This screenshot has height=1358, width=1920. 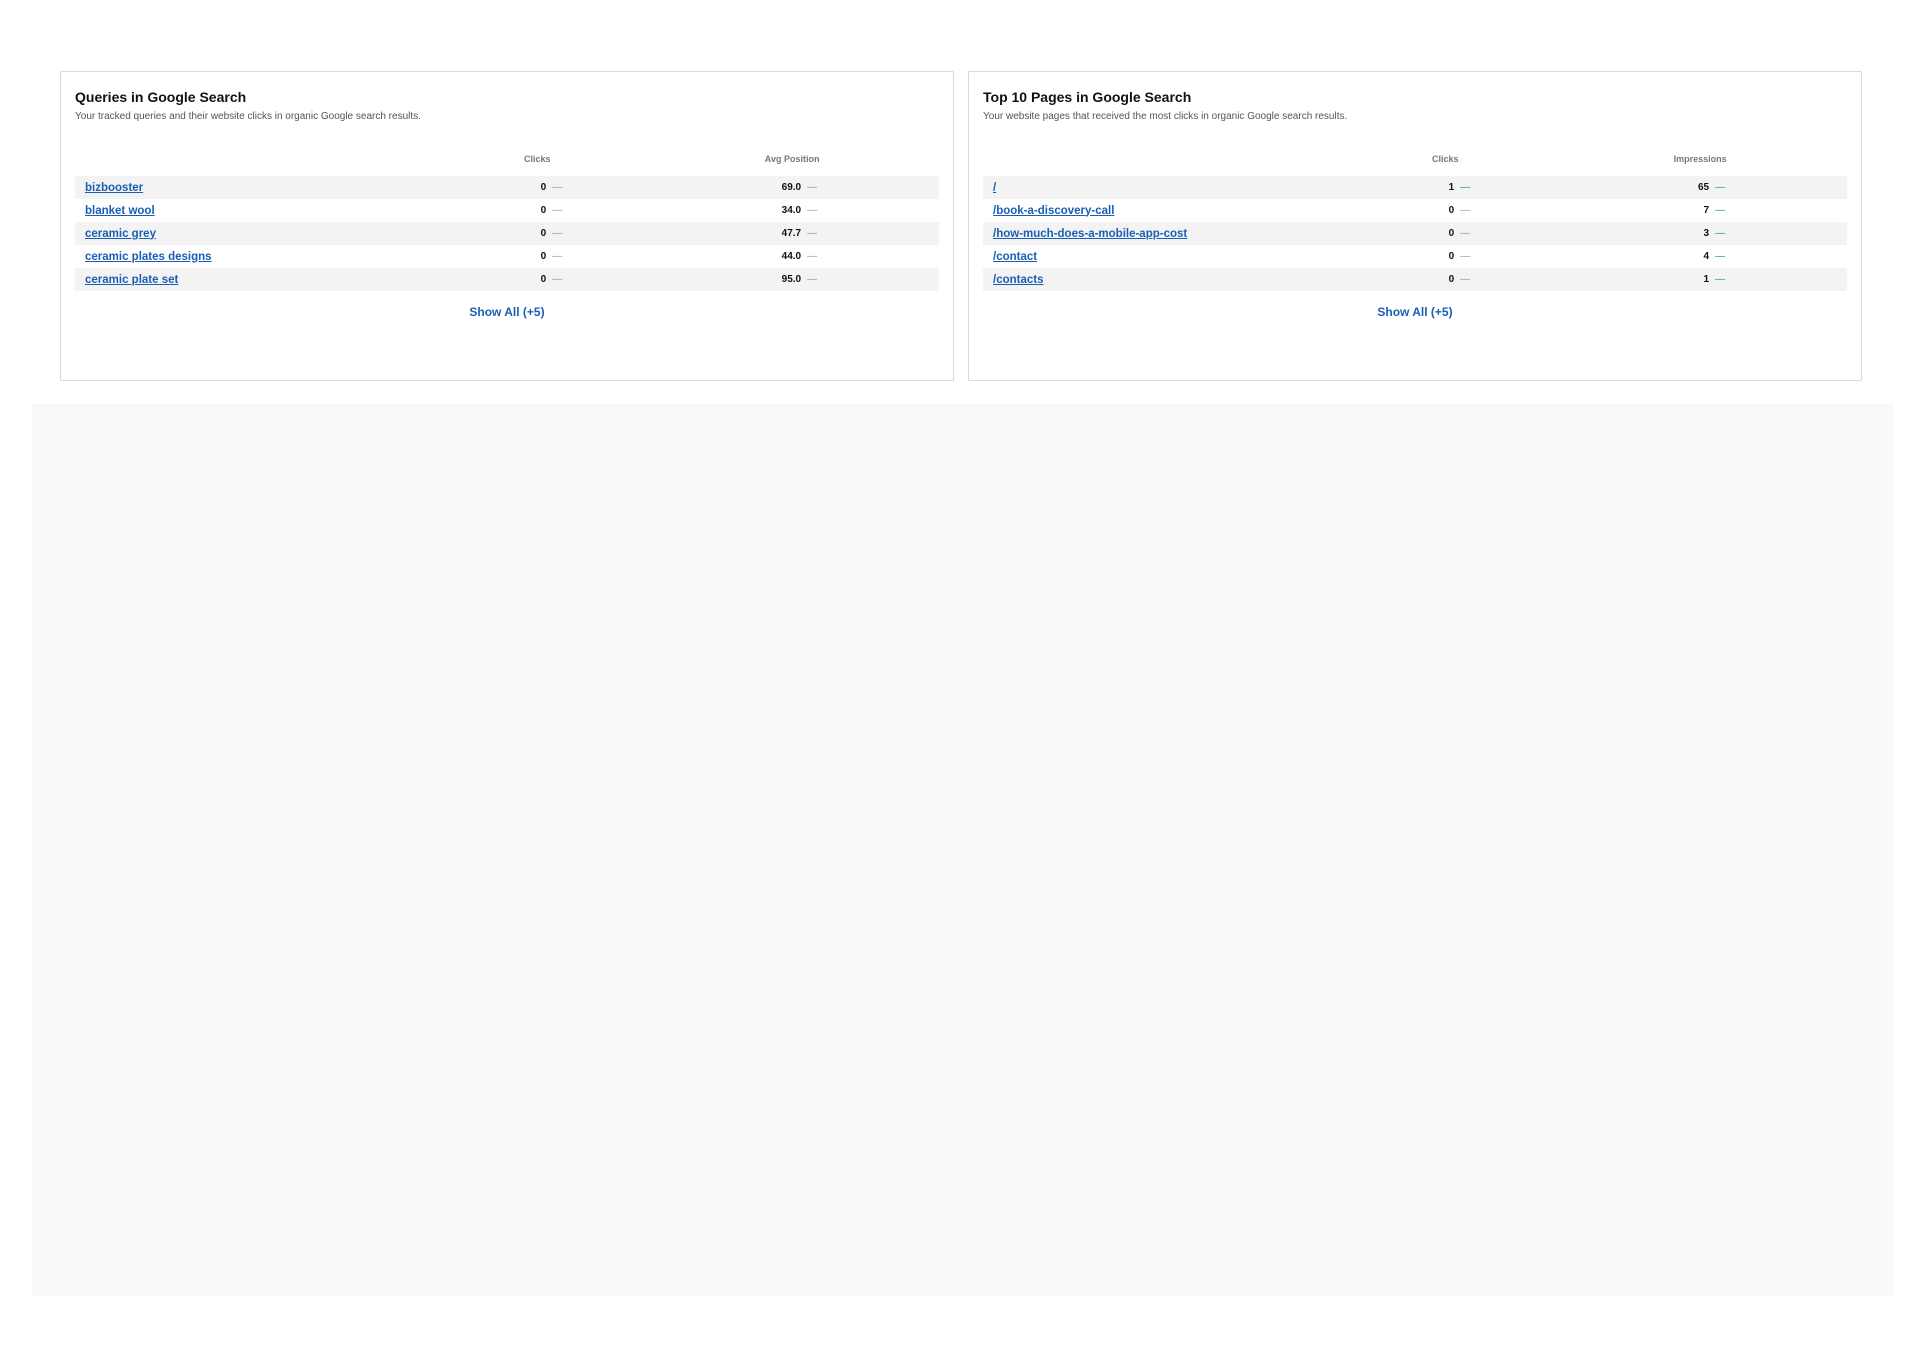 I want to click on pages-table-row: /how-much-does-a-mobile-app-cost 0—3—, so click(x=1415, y=233).